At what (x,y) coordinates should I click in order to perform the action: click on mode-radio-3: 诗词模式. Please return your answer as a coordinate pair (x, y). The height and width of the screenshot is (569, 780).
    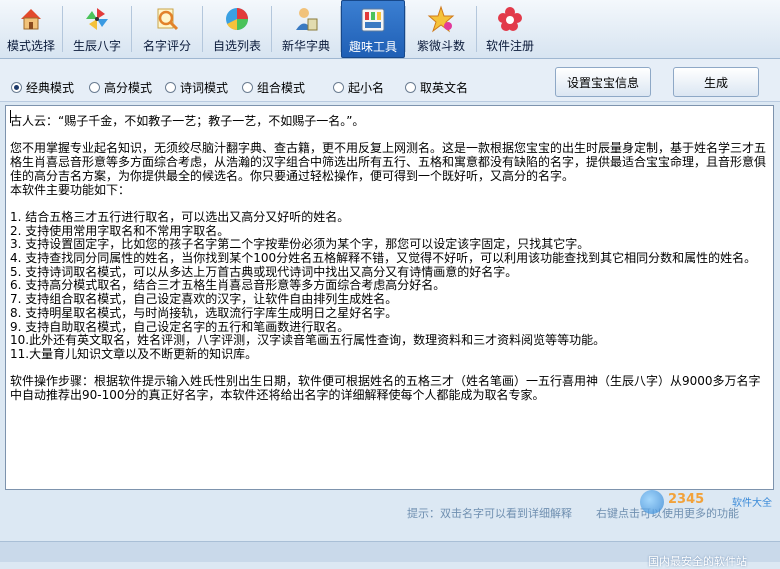
    Looking at the image, I should click on (196, 87).